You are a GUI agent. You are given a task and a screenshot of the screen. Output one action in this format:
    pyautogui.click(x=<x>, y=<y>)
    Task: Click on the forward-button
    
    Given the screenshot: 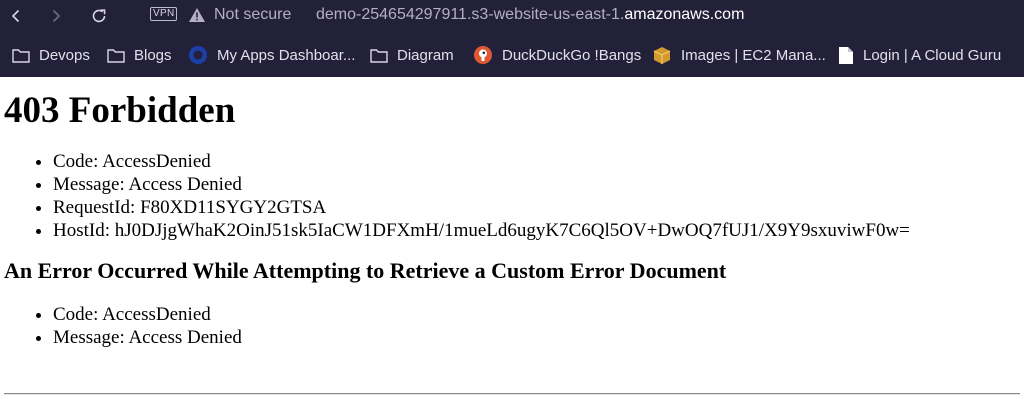 What is the action you would take?
    pyautogui.click(x=56, y=16)
    